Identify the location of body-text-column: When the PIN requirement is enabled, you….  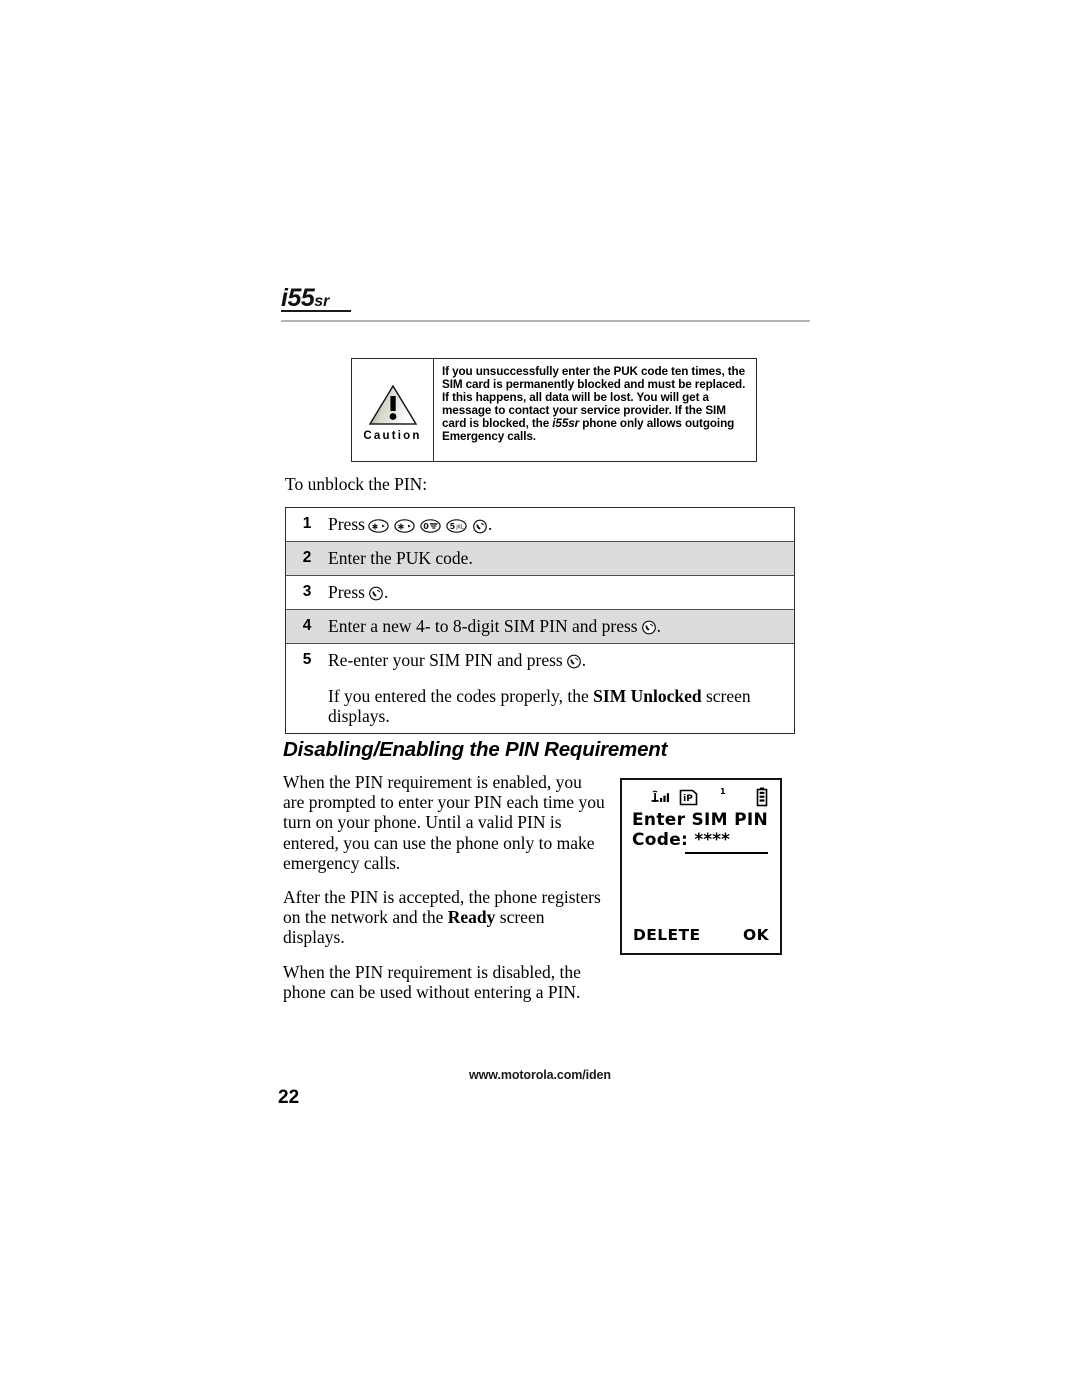
(444, 887).